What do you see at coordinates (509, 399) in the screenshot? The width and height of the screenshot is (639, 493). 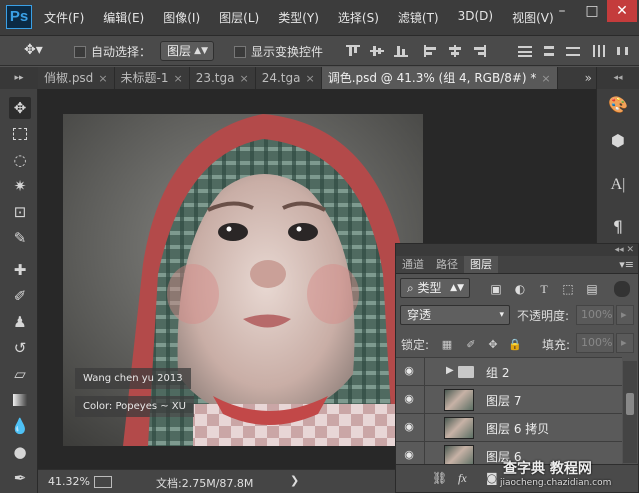 I see `layer-row: ◉ 图层 7` at bounding box center [509, 399].